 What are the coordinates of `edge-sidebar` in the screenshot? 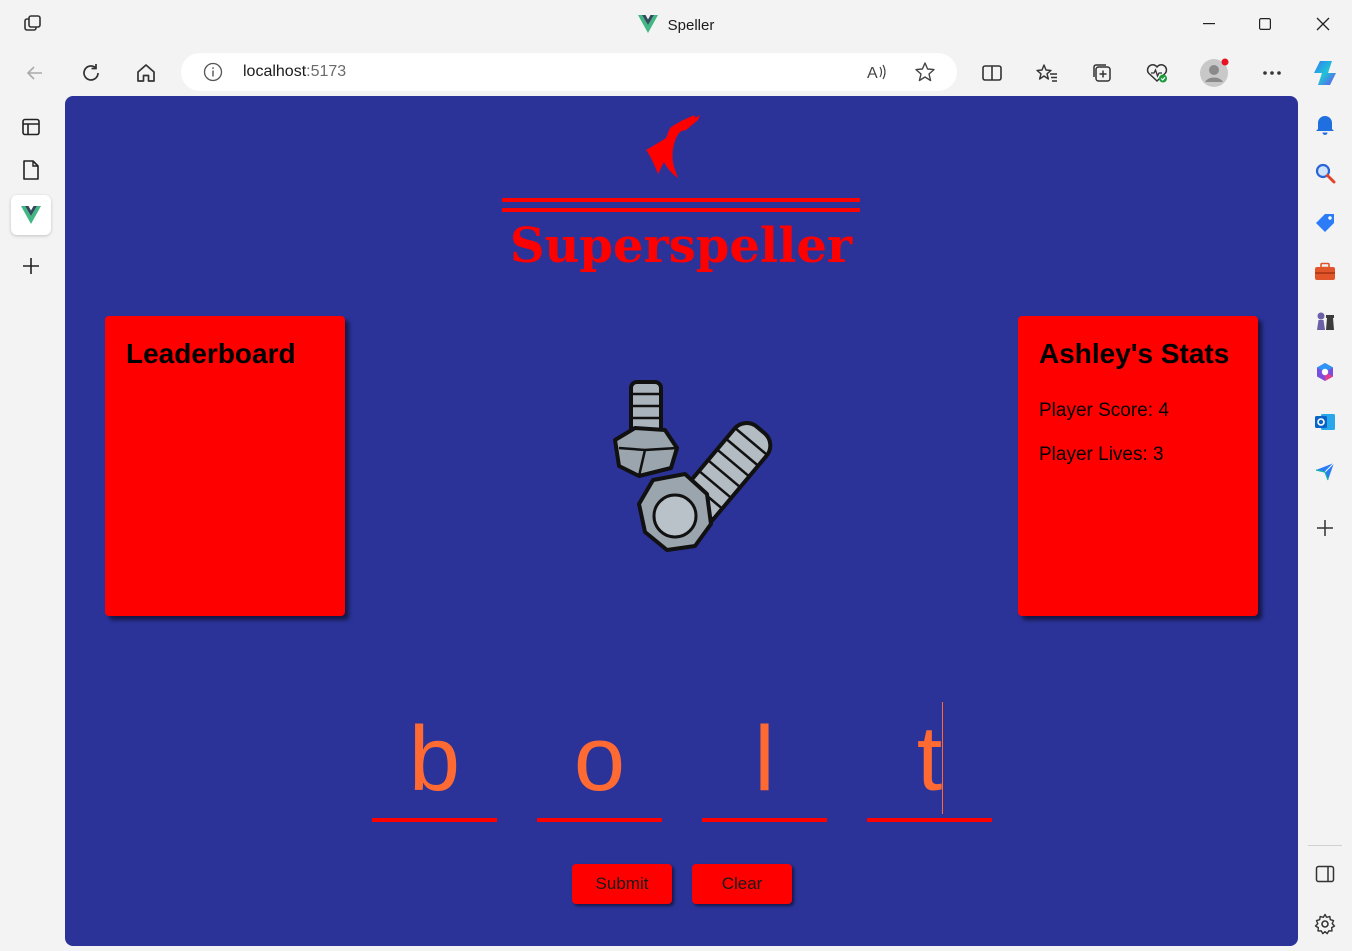 It's located at (1326, 523).